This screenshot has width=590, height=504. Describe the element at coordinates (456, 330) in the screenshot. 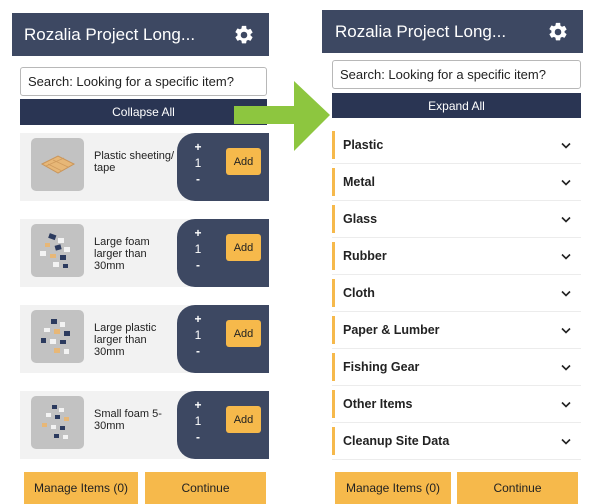

I see `category-paper-lumber: Paper & Lumber` at that location.